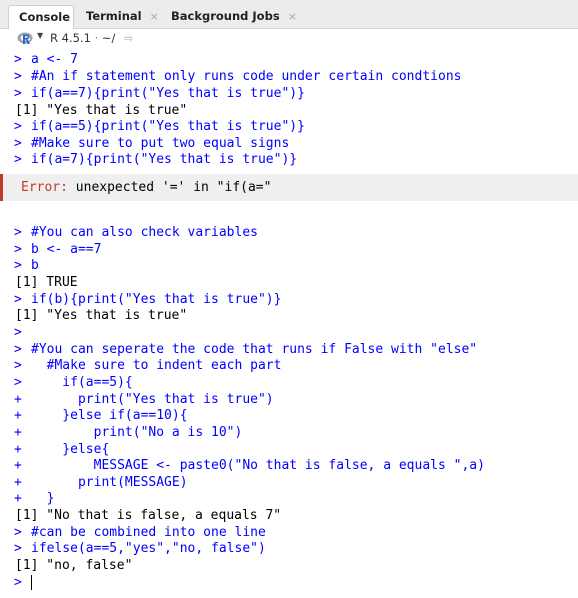  What do you see at coordinates (25, 38) in the screenshot?
I see `r-logo-icon` at bounding box center [25, 38].